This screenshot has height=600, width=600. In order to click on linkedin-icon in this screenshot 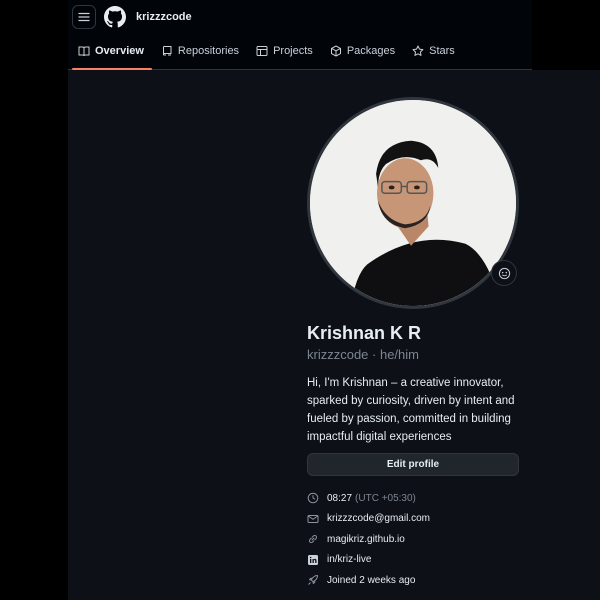, I will do `click(313, 559)`.